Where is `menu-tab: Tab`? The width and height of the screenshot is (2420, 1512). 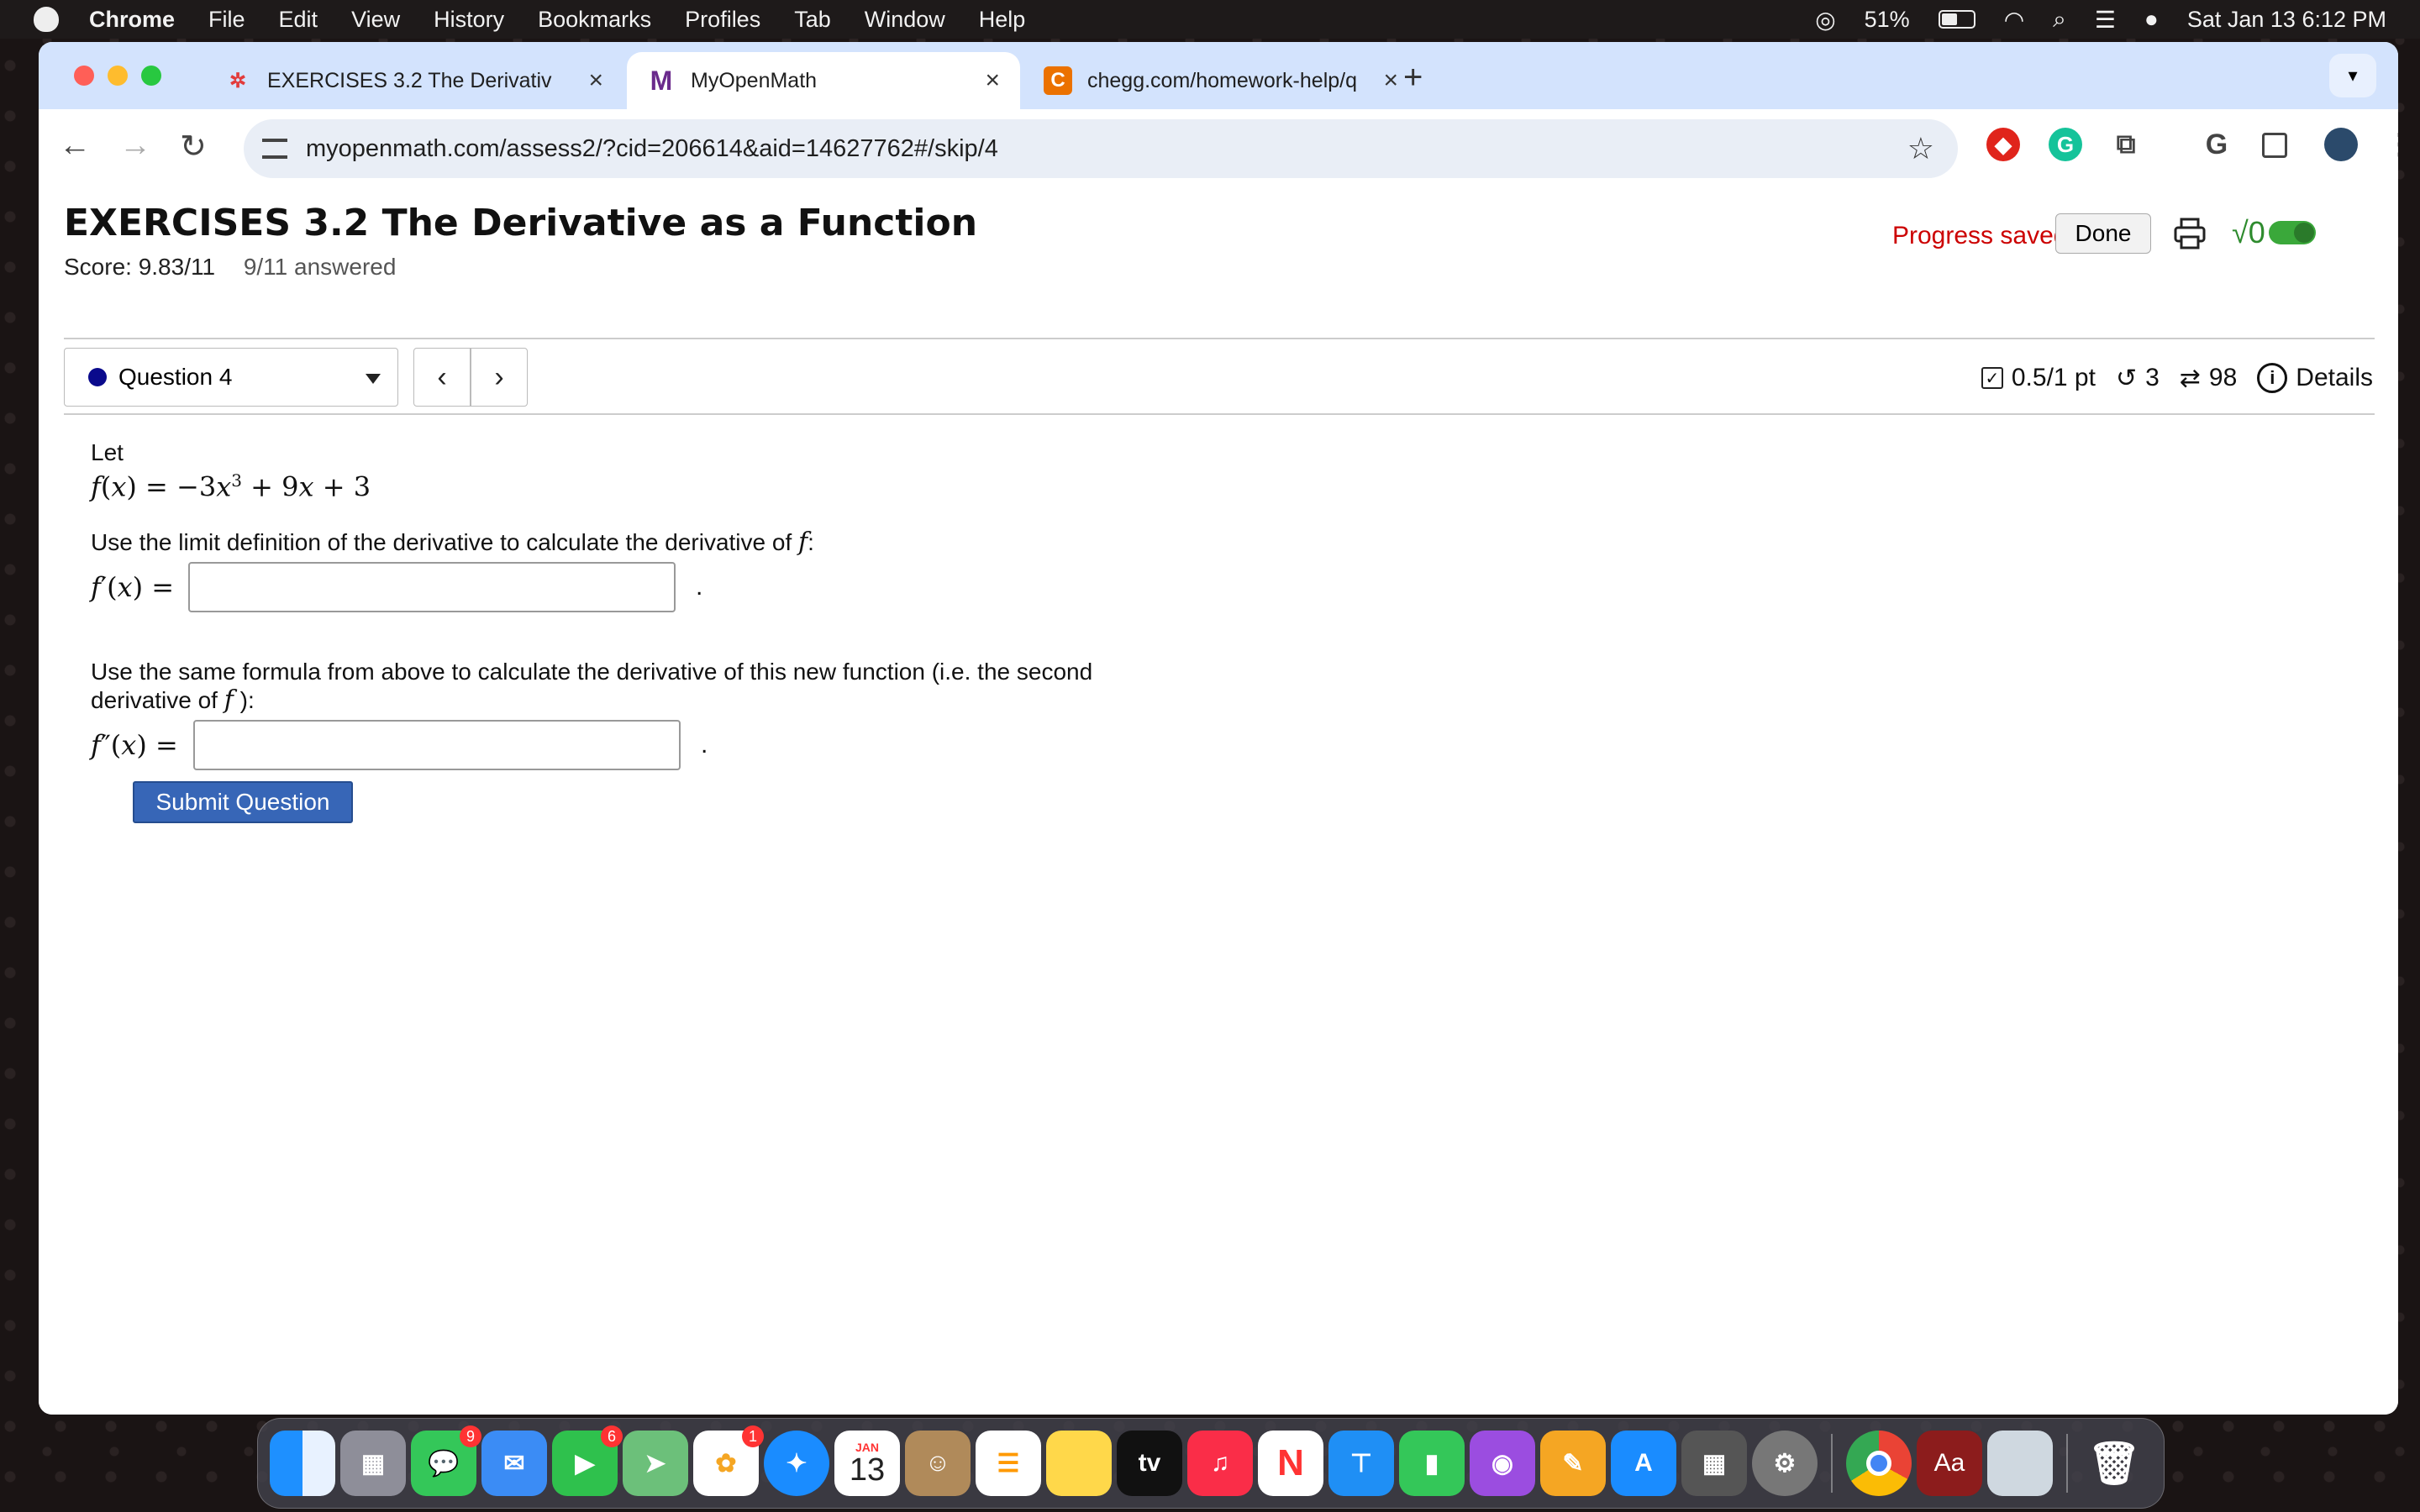 menu-tab: Tab is located at coordinates (812, 20).